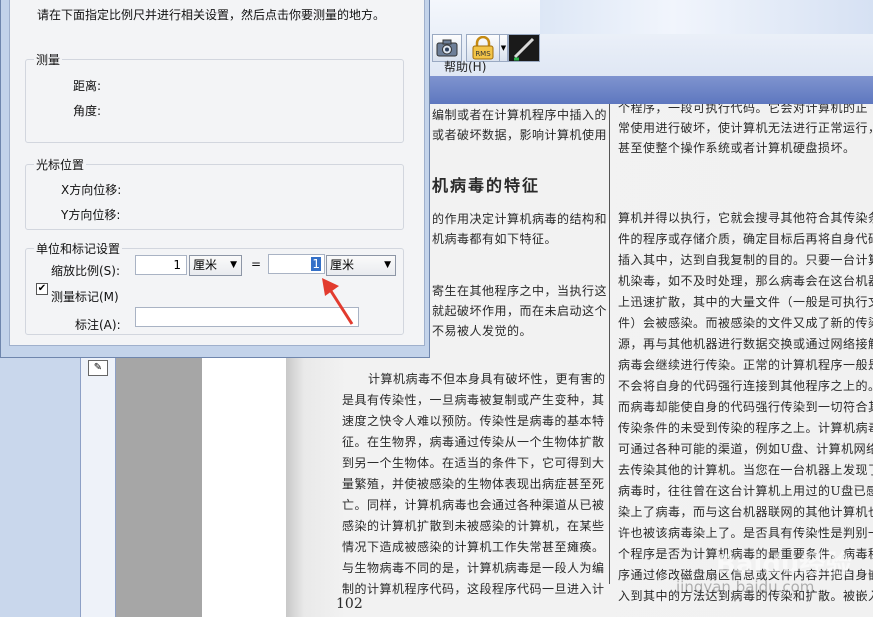 Image resolution: width=873 pixels, height=617 pixels. What do you see at coordinates (98, 325) in the screenshot?
I see `annotation-label: 标注(A):` at bounding box center [98, 325].